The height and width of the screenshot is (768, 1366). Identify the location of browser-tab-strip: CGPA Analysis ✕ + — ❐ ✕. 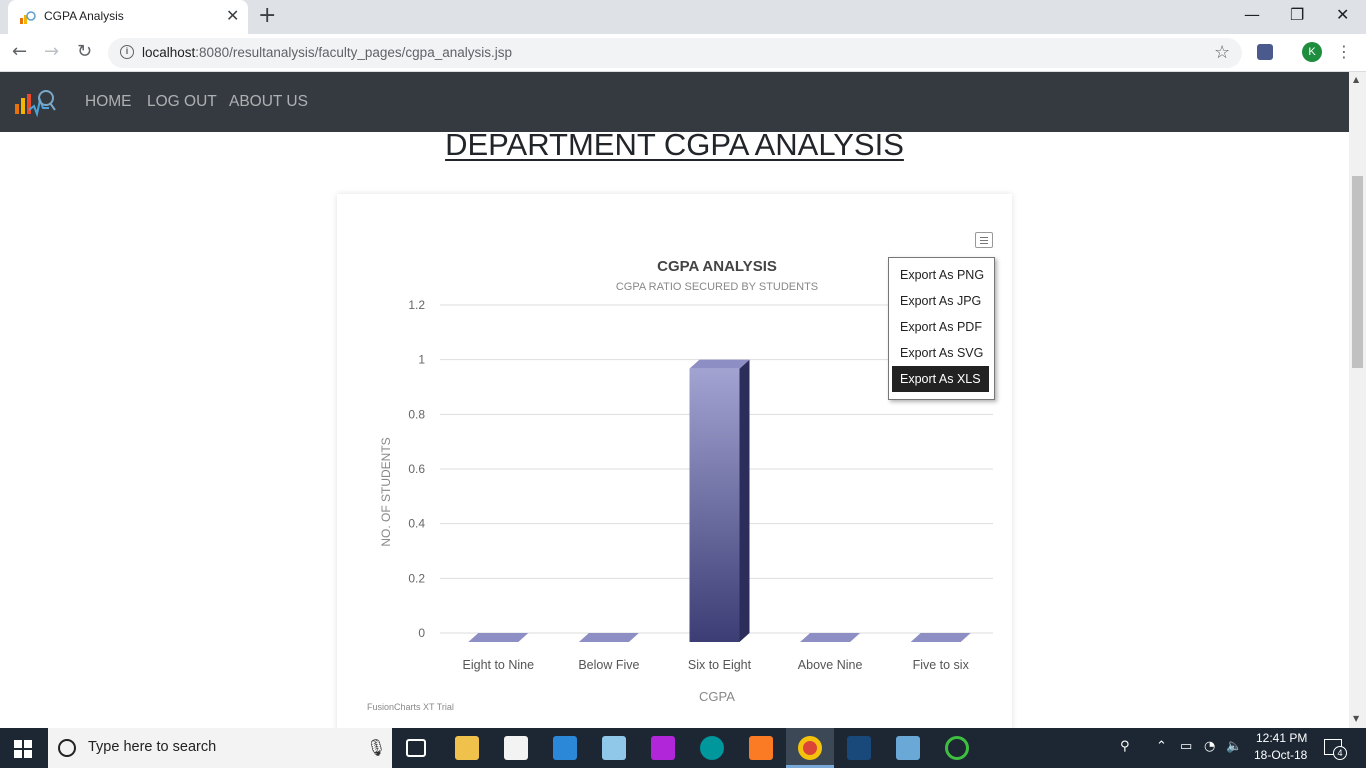
(683, 17).